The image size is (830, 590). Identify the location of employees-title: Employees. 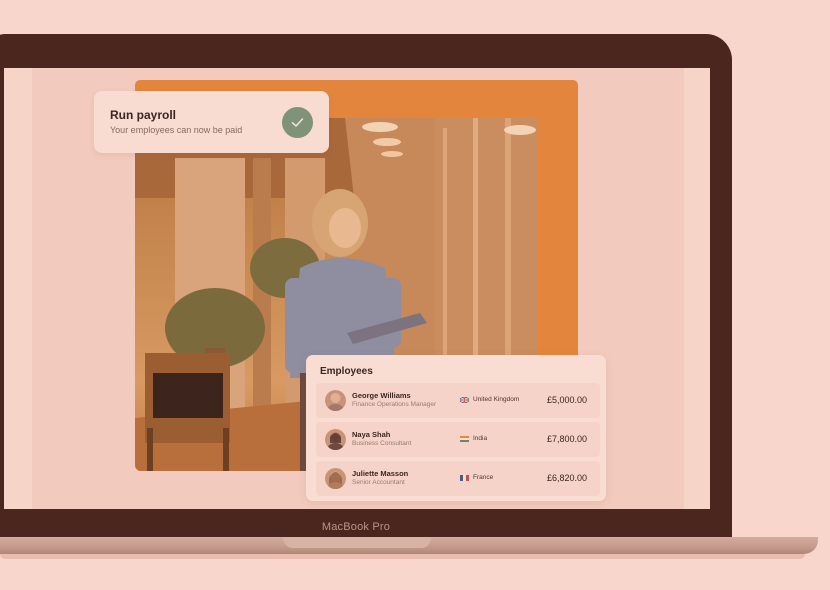
(346, 371).